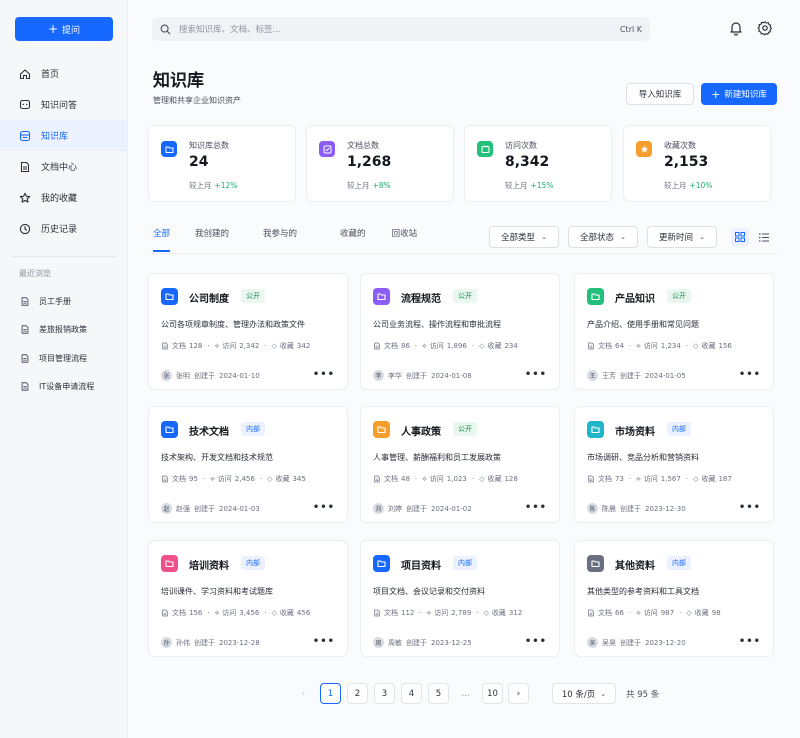 Image resolution: width=800 pixels, height=738 pixels. What do you see at coordinates (592, 375) in the screenshot?
I see `avatar: 王` at bounding box center [592, 375].